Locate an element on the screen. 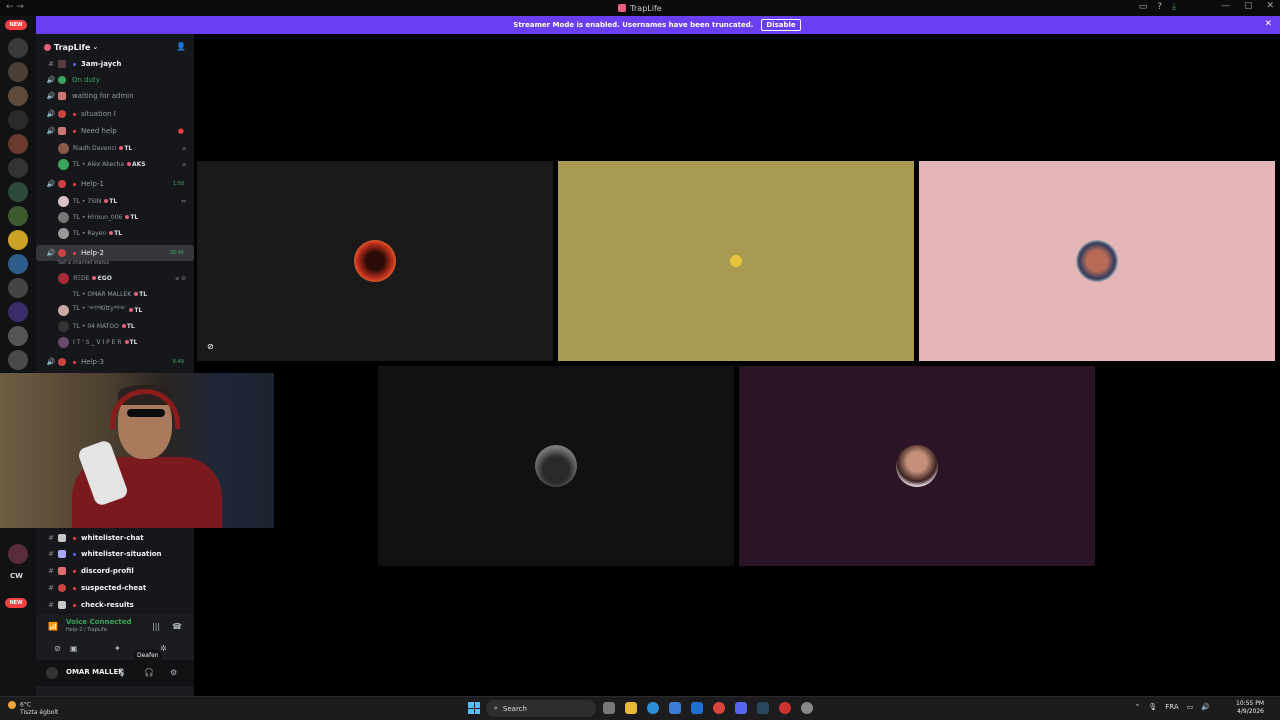 The width and height of the screenshot is (1280, 720). channel-label: whitelister-situation is located at coordinates (121, 554).